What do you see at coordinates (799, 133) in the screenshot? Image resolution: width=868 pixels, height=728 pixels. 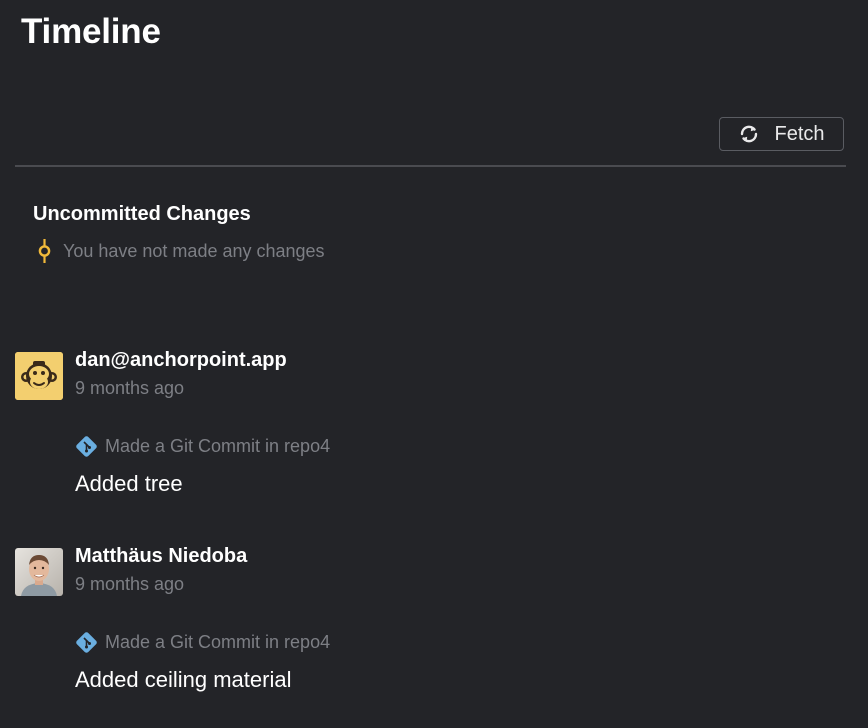 I see `fetch-label: Fetch` at bounding box center [799, 133].